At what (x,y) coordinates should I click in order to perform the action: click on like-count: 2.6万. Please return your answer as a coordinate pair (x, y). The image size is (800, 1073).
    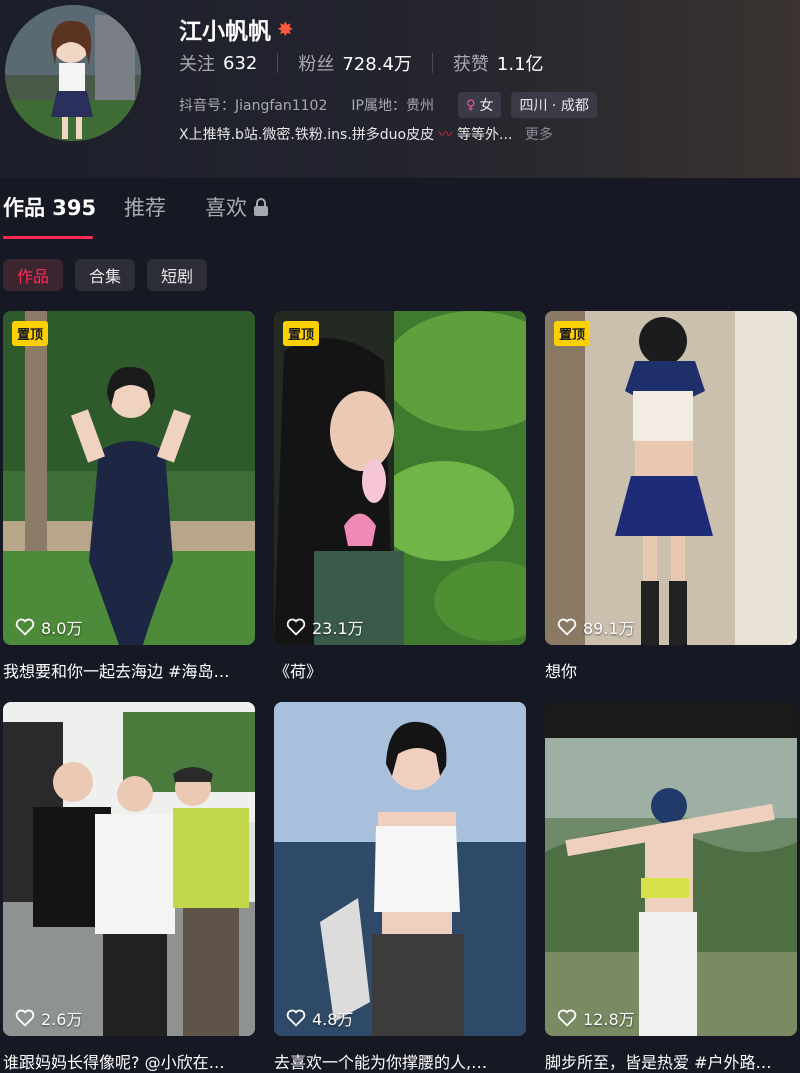
    Looking at the image, I should click on (48, 1018).